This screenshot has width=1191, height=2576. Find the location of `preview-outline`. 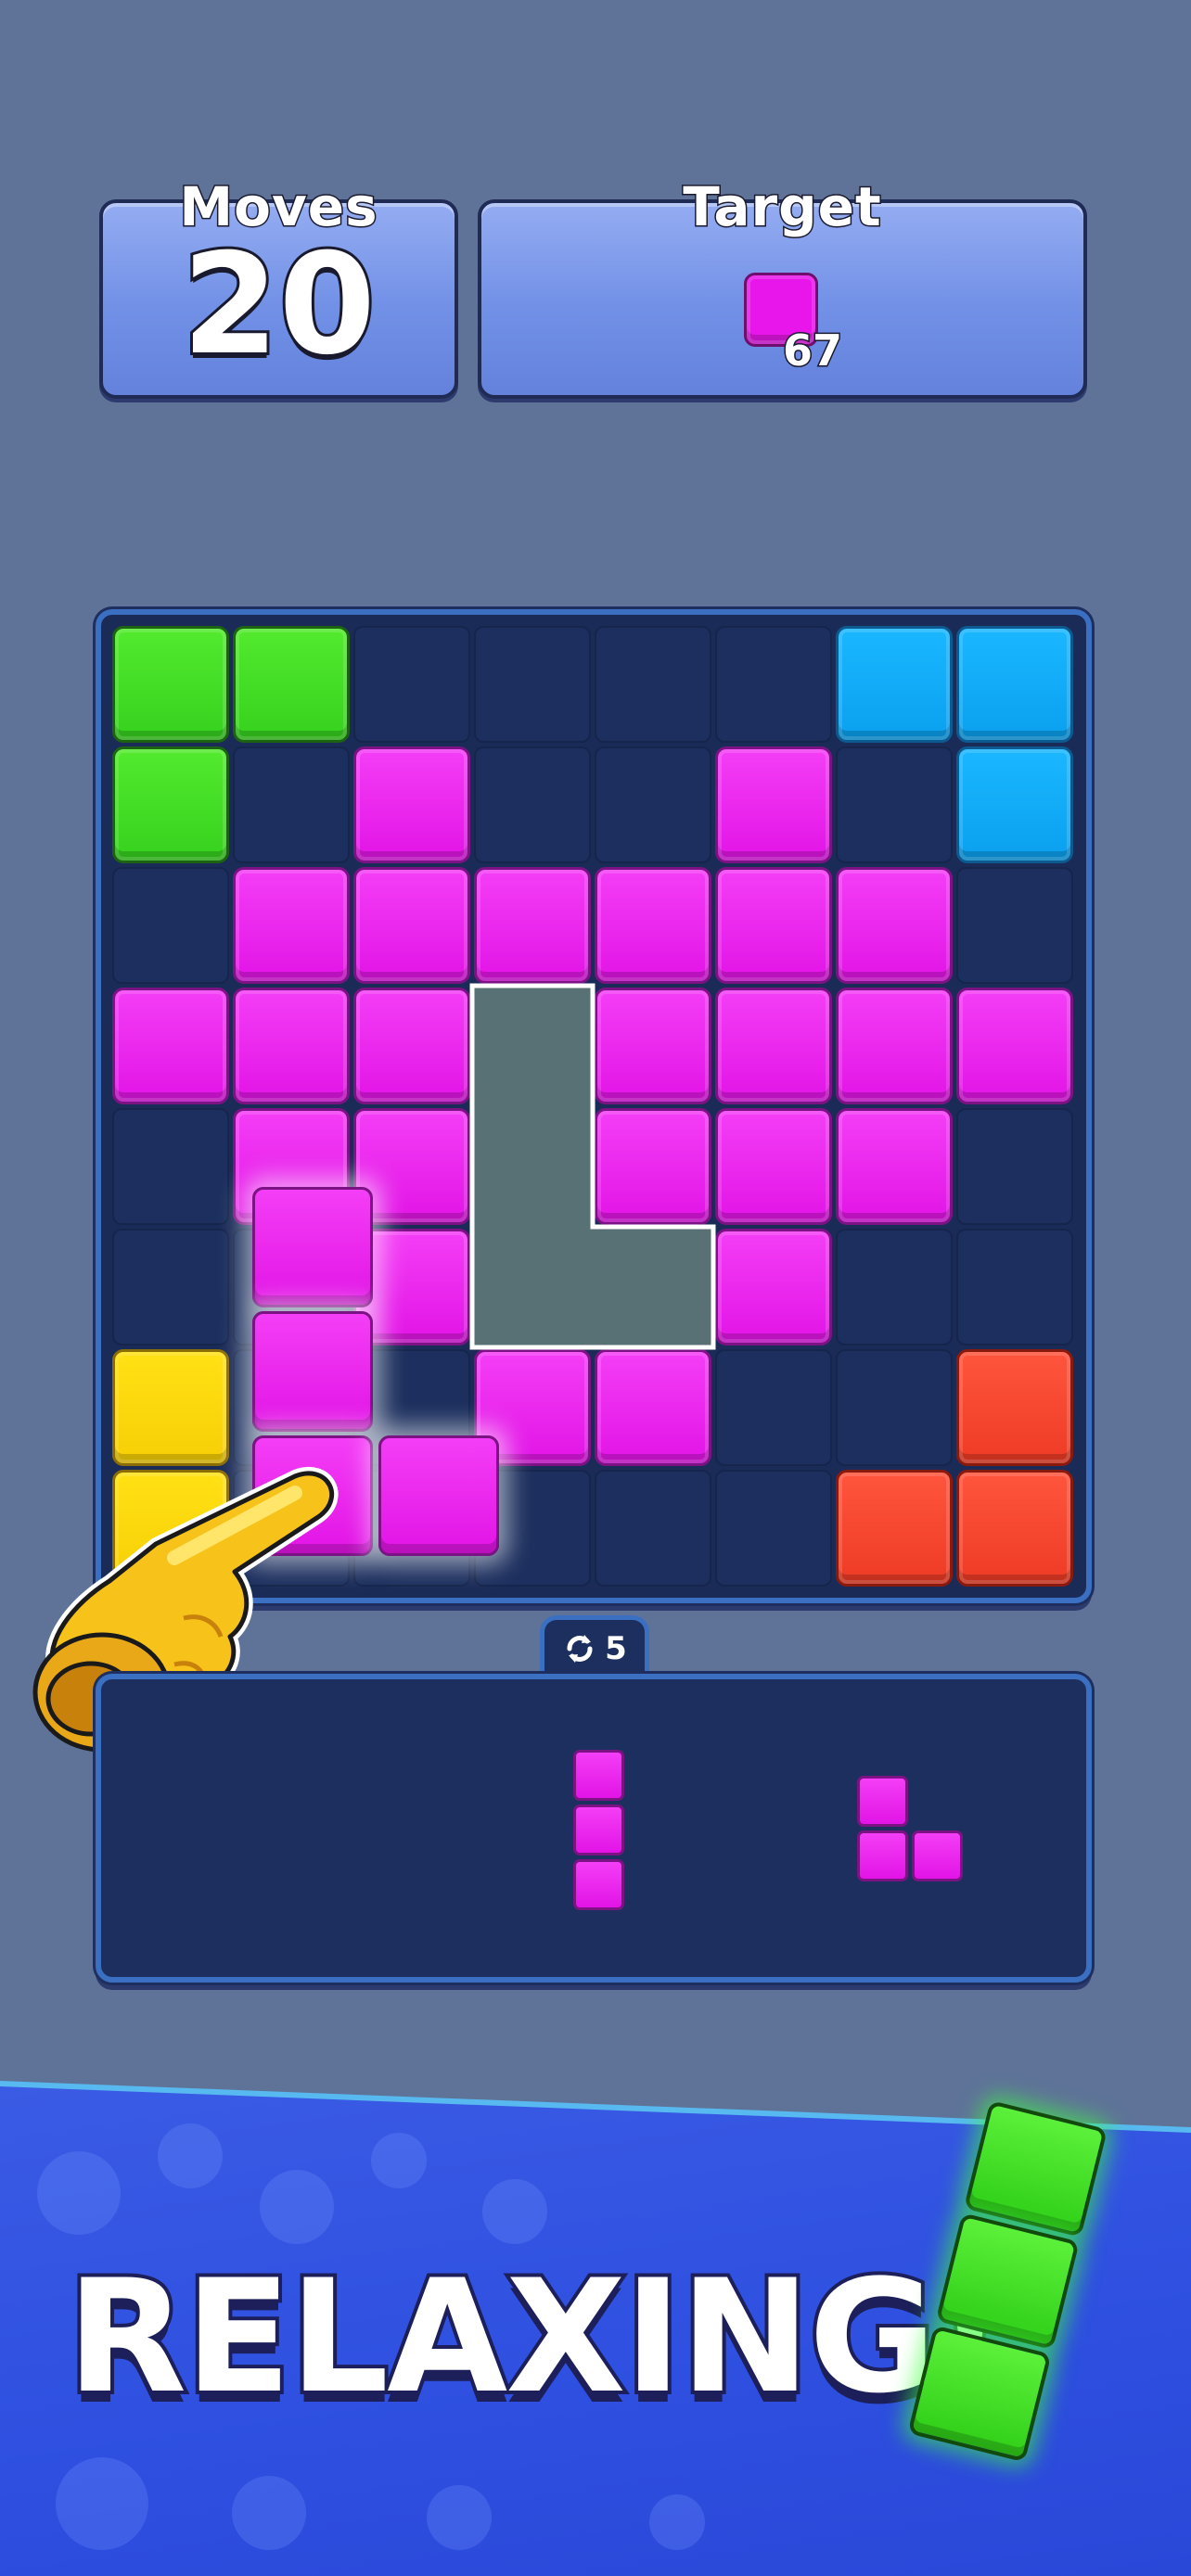

preview-outline is located at coordinates (592, 1166).